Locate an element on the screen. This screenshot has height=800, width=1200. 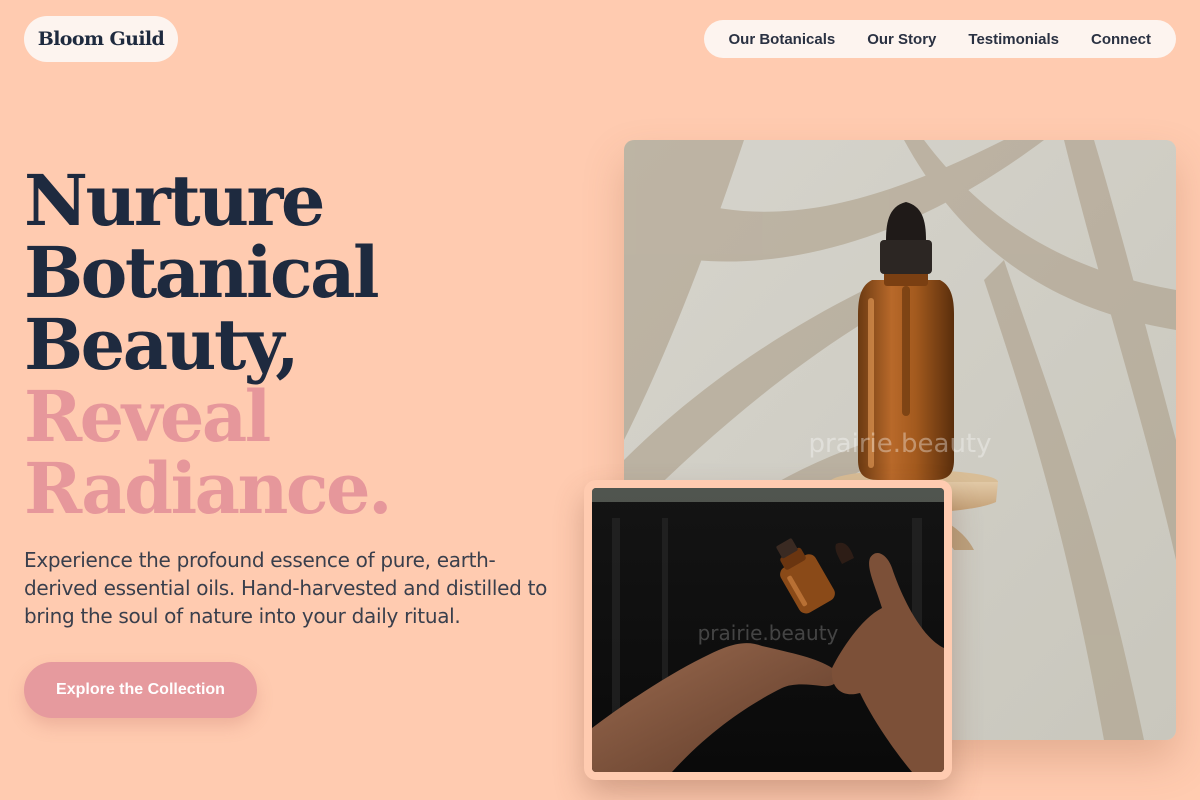
secondary-image-frame: prairie.beauty is located at coordinates (768, 630).